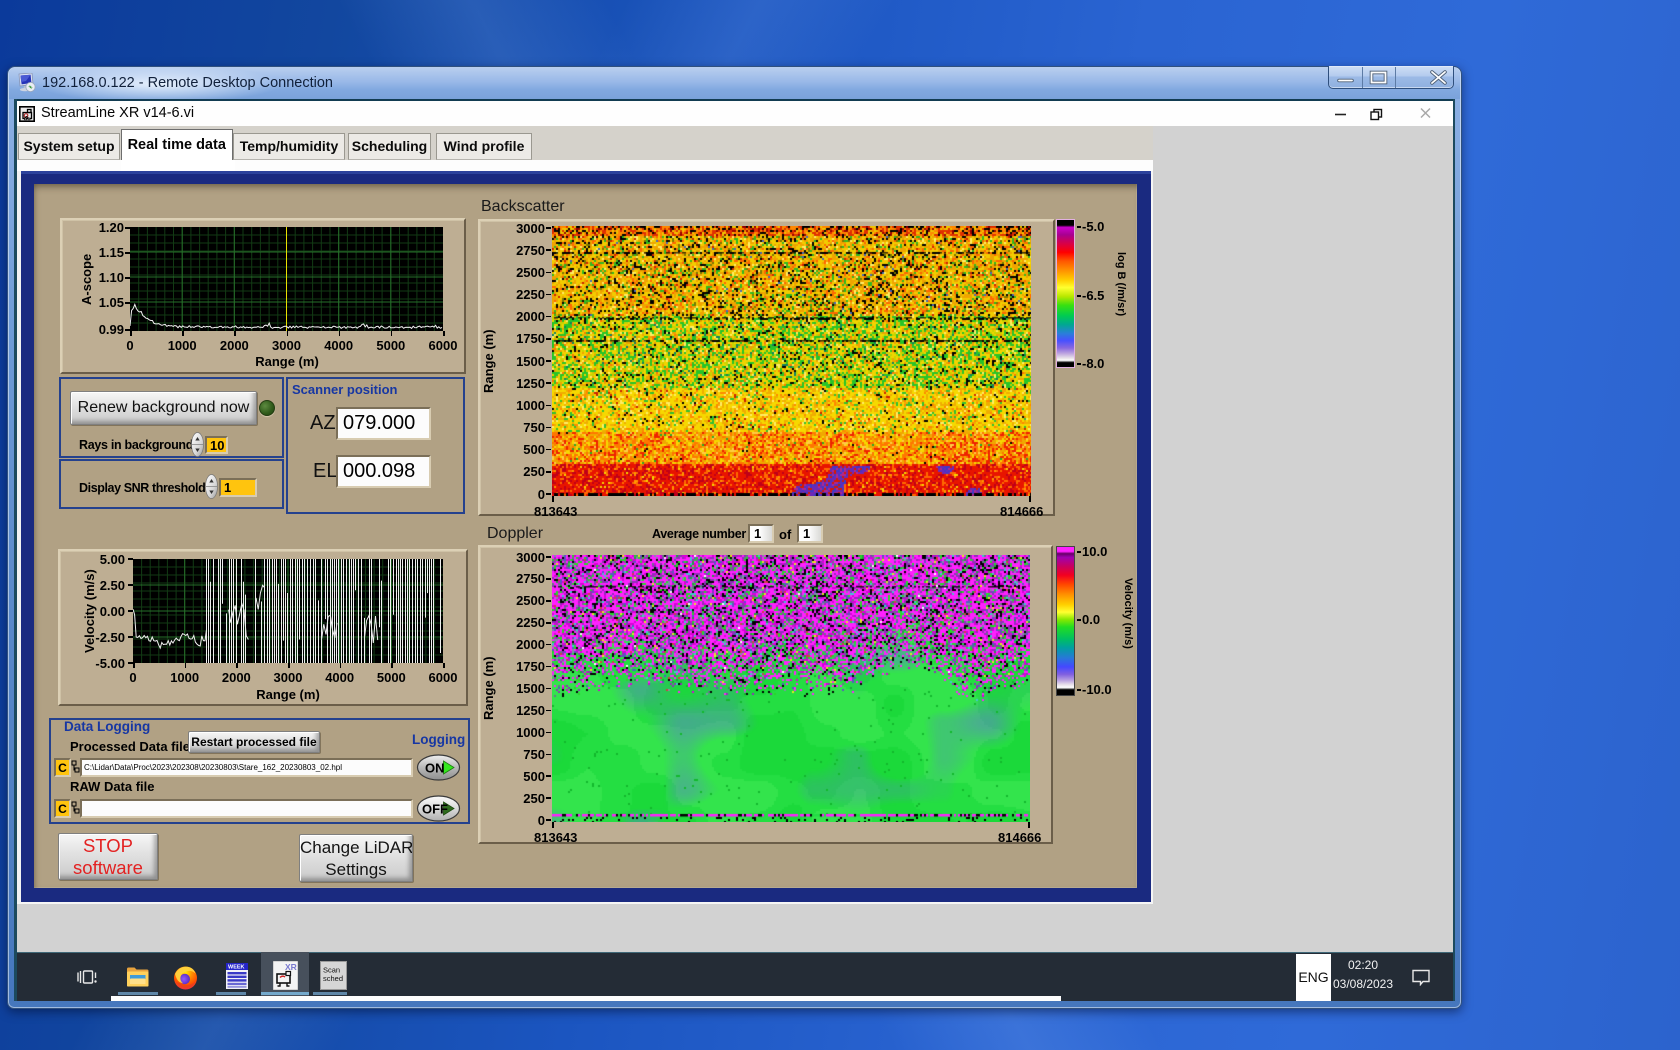 The image size is (1680, 1050). Describe the element at coordinates (435, 768) in the screenshot. I see `svg-text: ON` at that location.